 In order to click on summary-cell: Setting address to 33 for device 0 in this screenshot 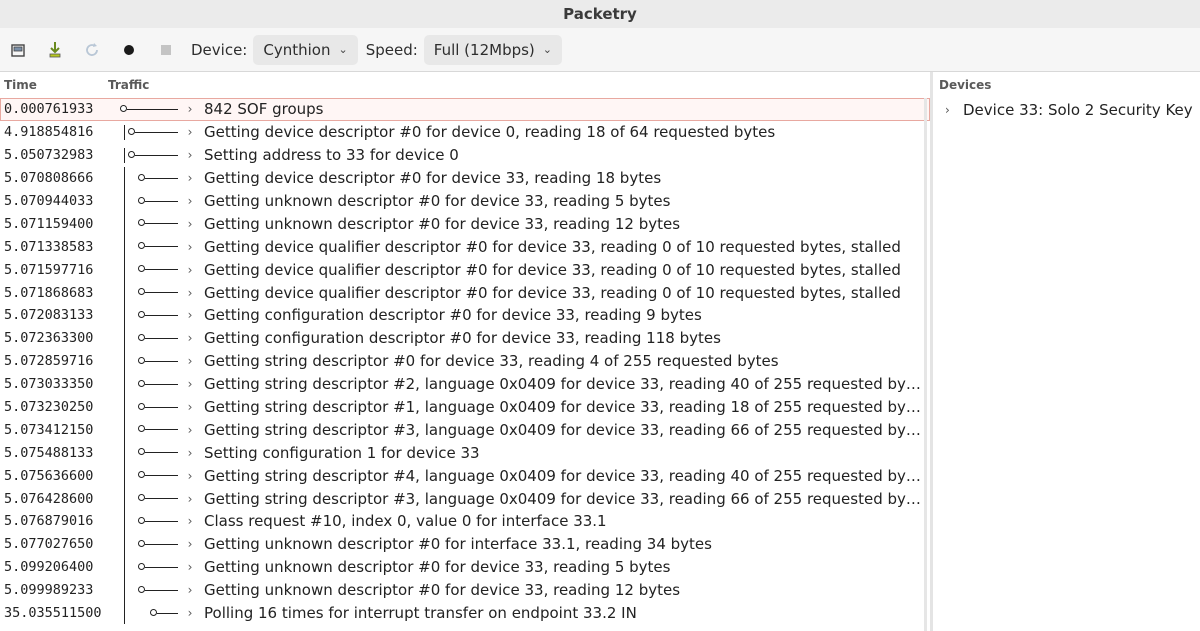, I will do `click(331, 155)`.